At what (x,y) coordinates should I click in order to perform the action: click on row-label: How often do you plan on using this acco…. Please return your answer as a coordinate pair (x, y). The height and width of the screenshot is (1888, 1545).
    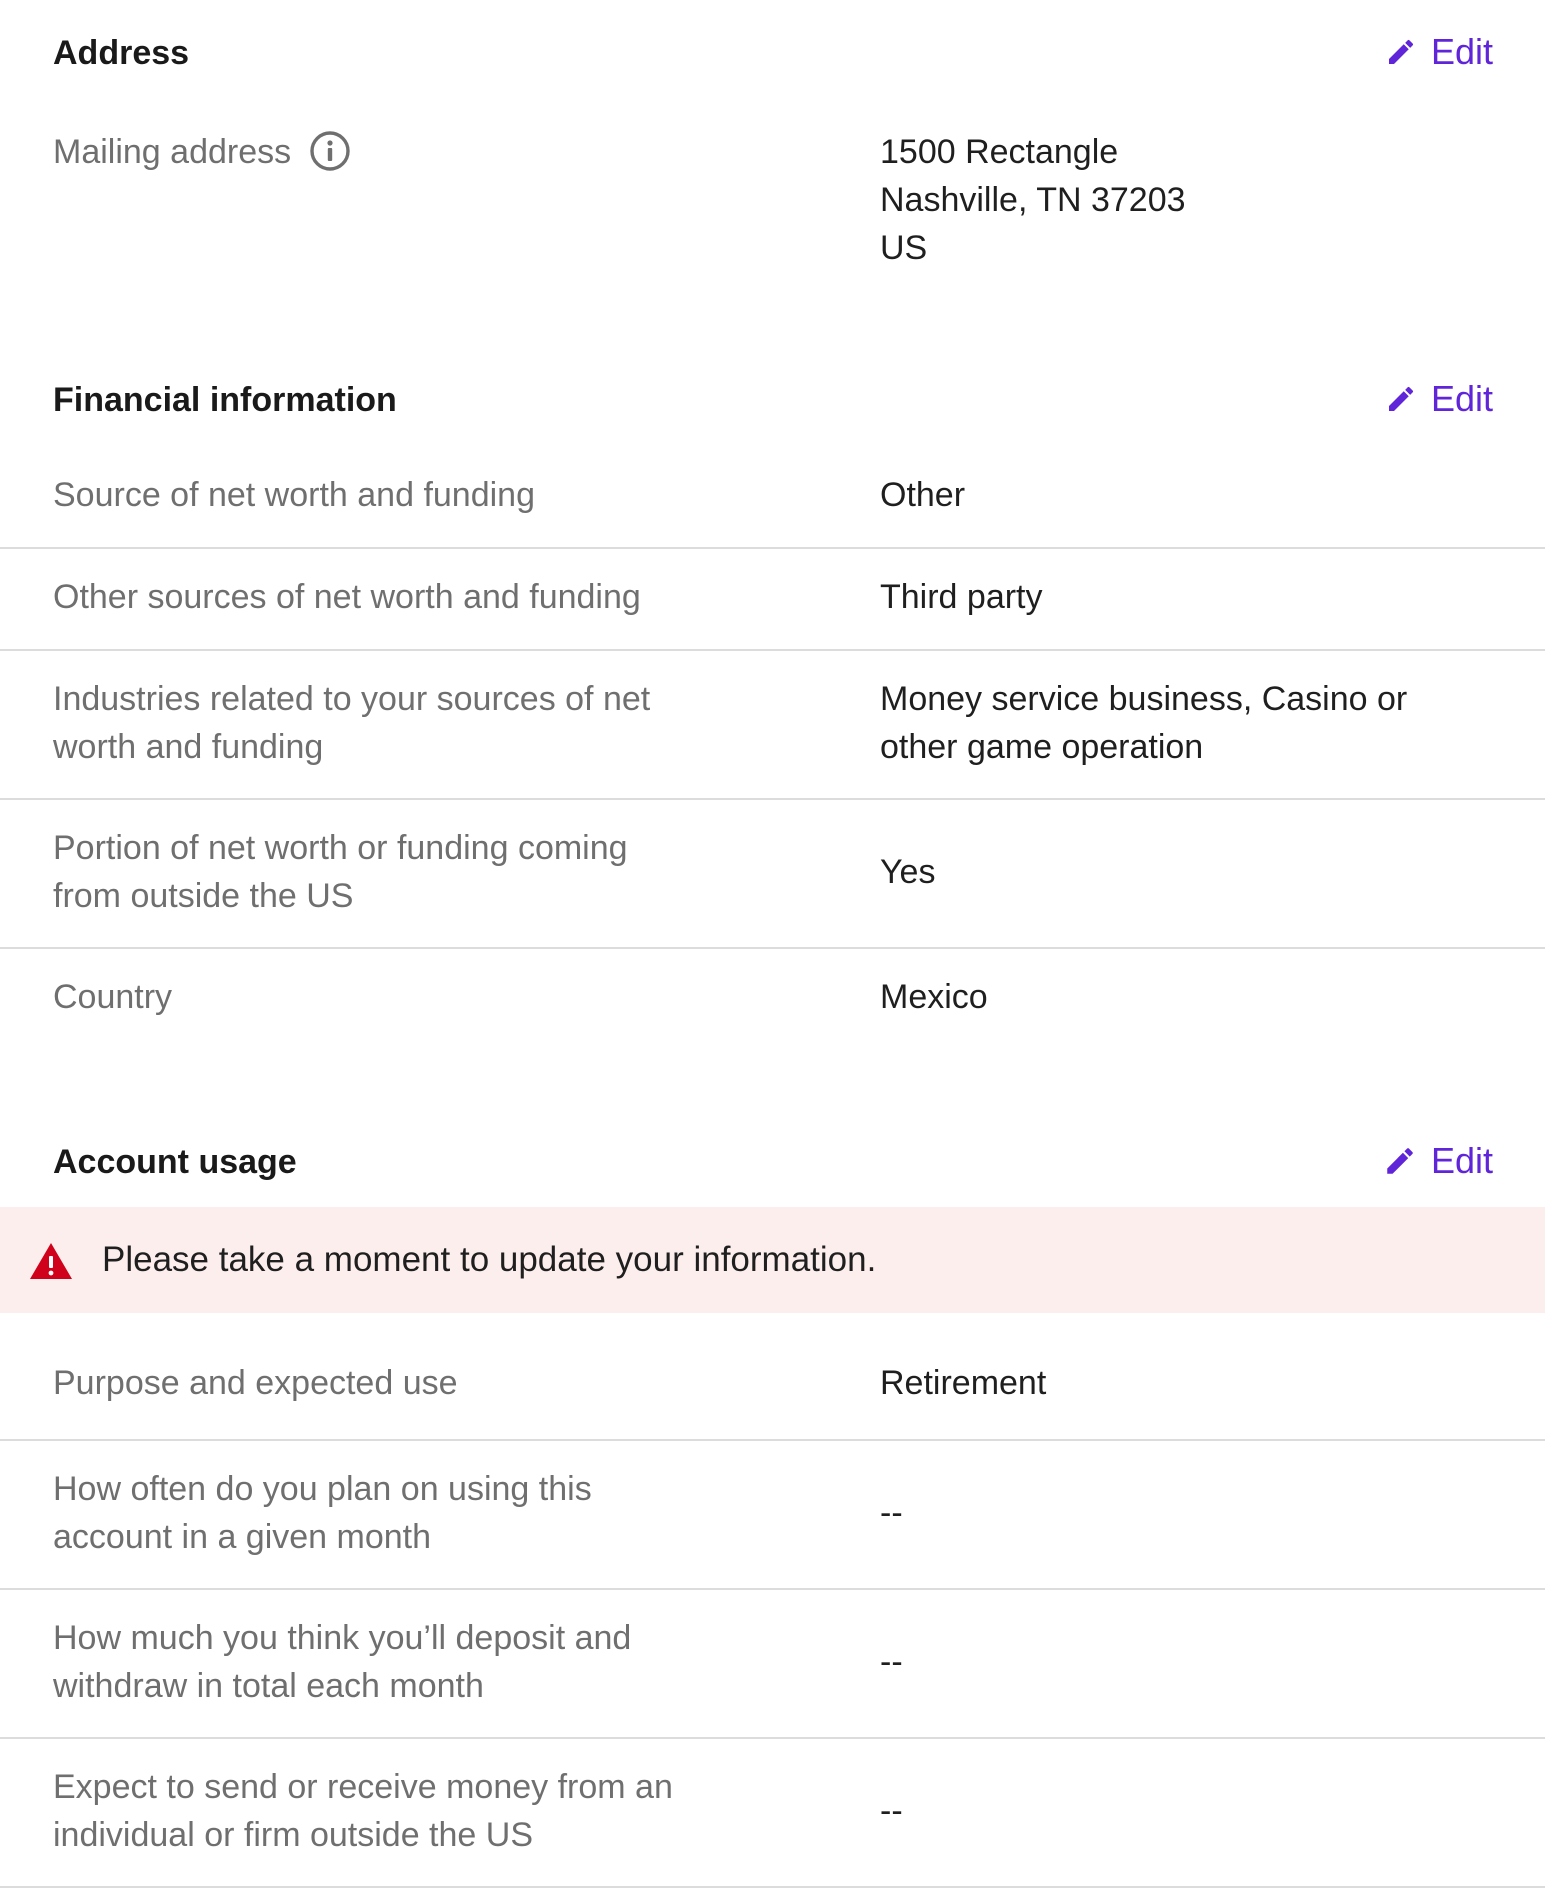
    Looking at the image, I should click on (322, 1513).